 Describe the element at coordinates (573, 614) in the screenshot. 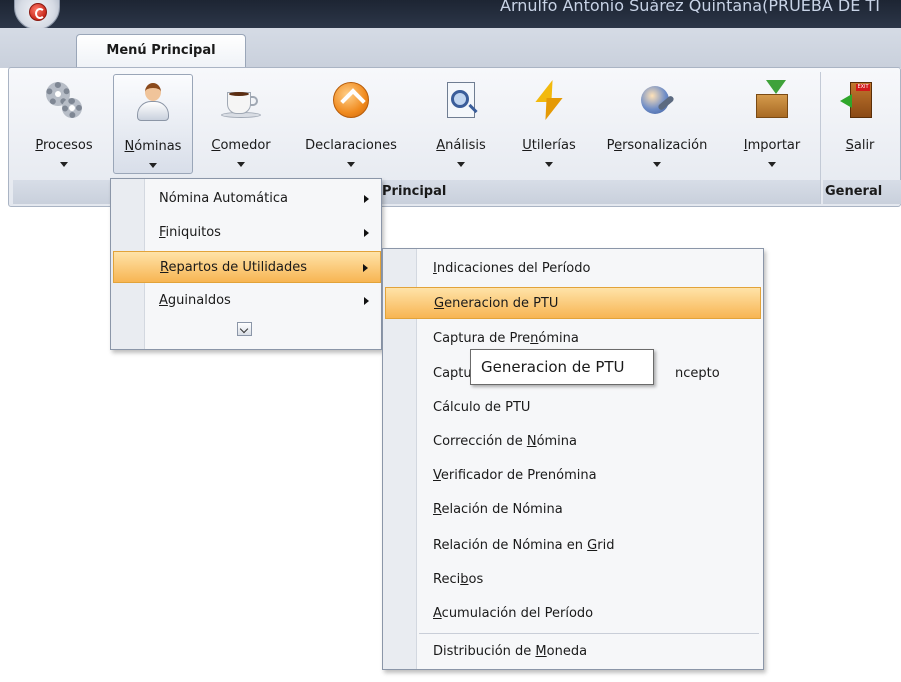

I see `menu-item-acumulacion-del-periodo: Acumulación del Período` at that location.